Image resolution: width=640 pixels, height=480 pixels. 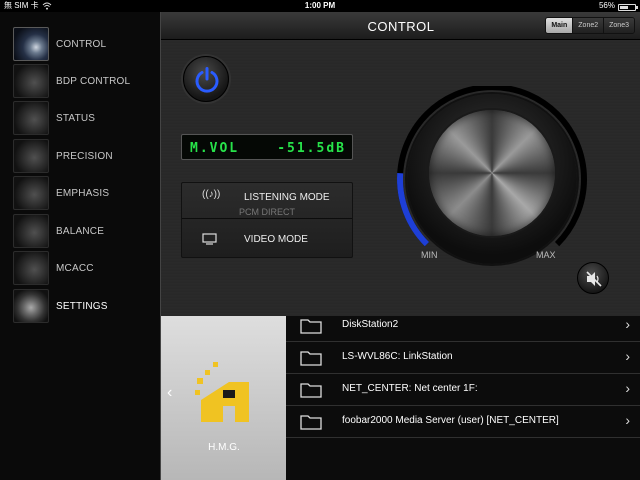 What do you see at coordinates (31, 268) in the screenshot?
I see `mcacc-thumb-icon` at bounding box center [31, 268].